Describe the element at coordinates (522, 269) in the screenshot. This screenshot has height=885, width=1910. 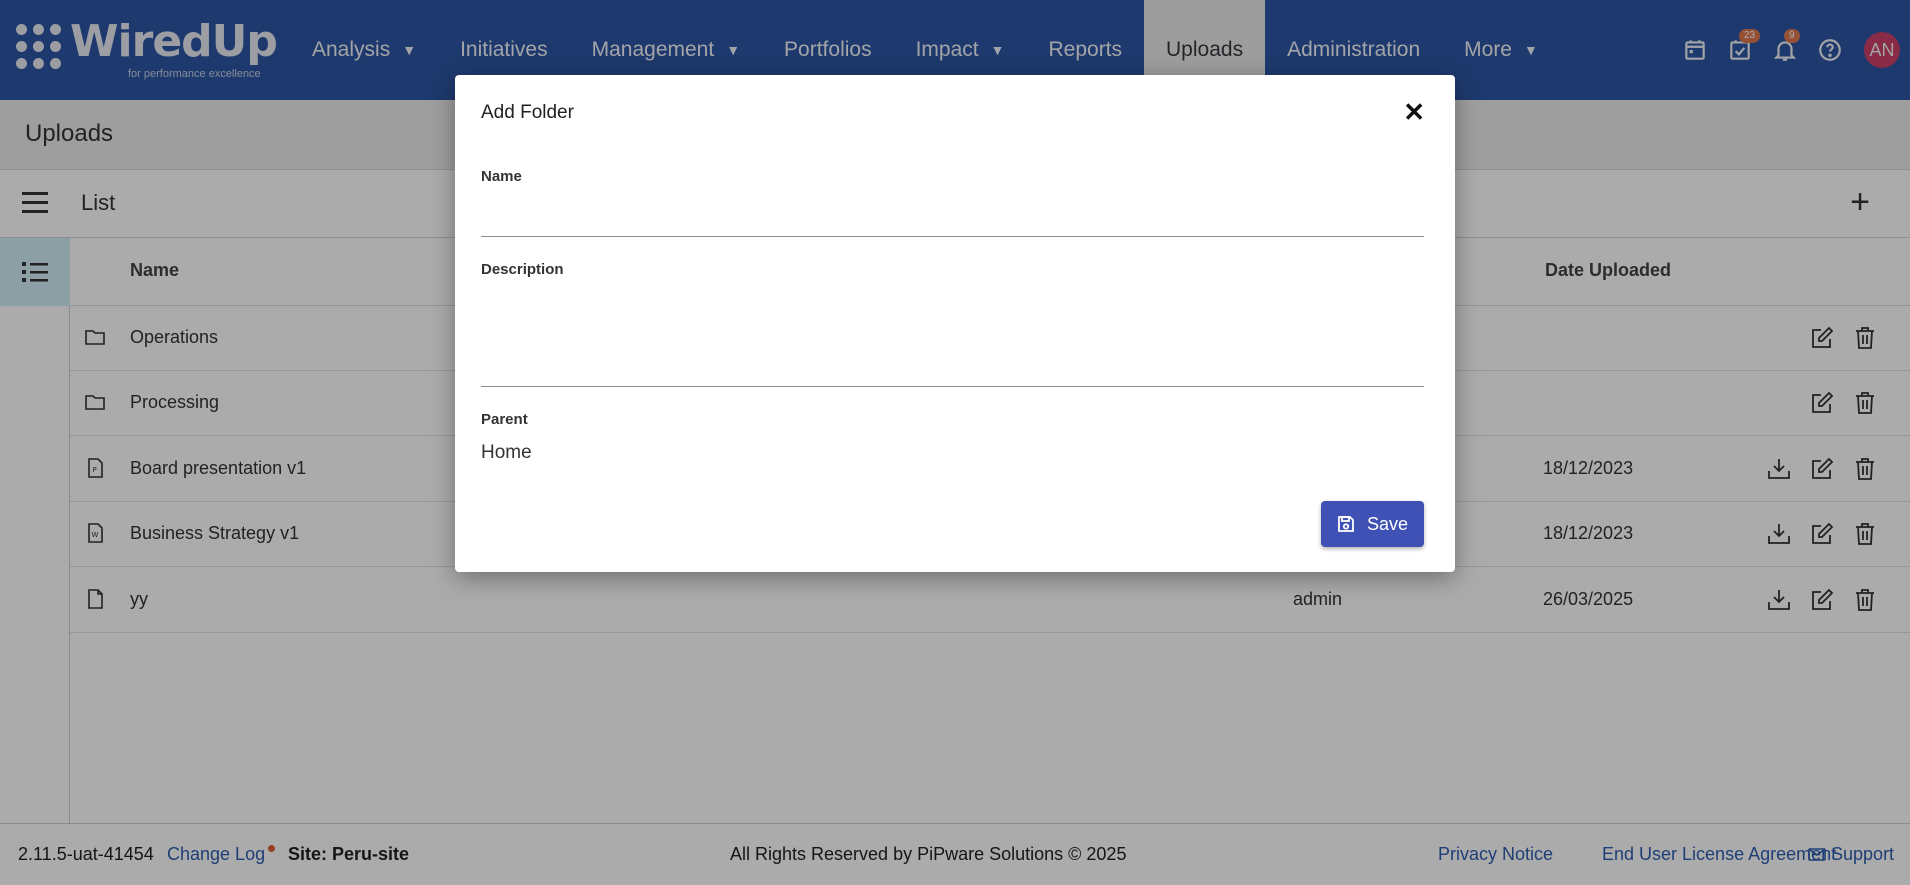
I see `description-field-label: Description` at that location.